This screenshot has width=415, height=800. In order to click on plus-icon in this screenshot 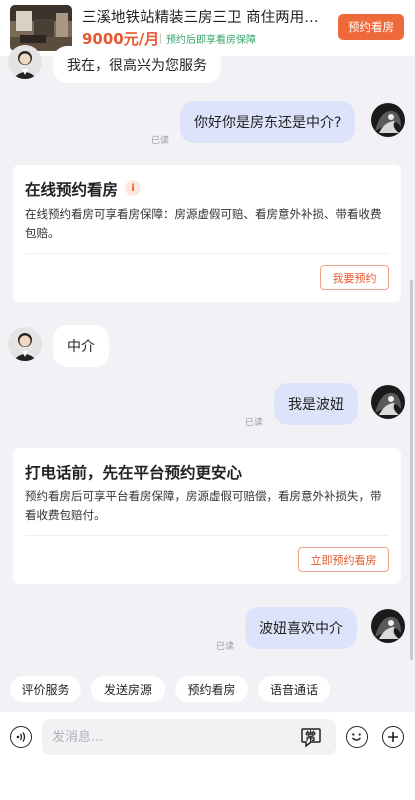, I will do `click(393, 737)`.